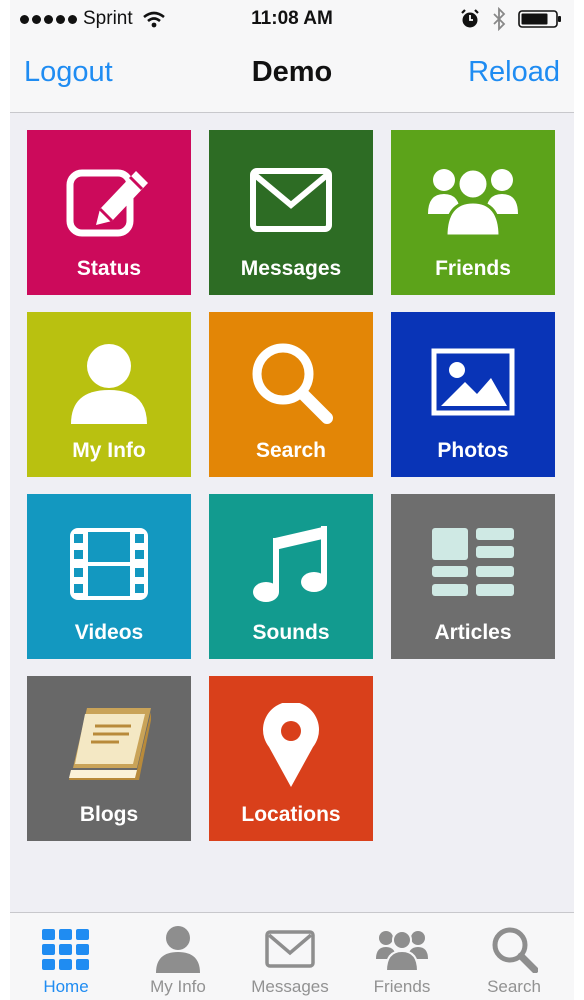 This screenshot has width=584, height=1000. Describe the element at coordinates (109, 632) in the screenshot. I see `tile-label: Videos` at that location.